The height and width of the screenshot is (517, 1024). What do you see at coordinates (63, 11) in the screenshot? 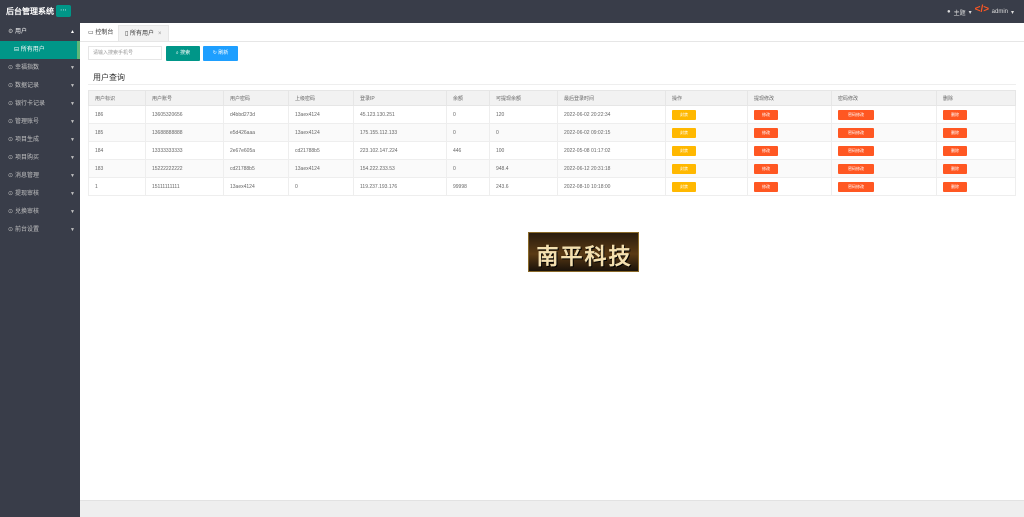
I see `menu-toggle-button: ⋯` at bounding box center [63, 11].